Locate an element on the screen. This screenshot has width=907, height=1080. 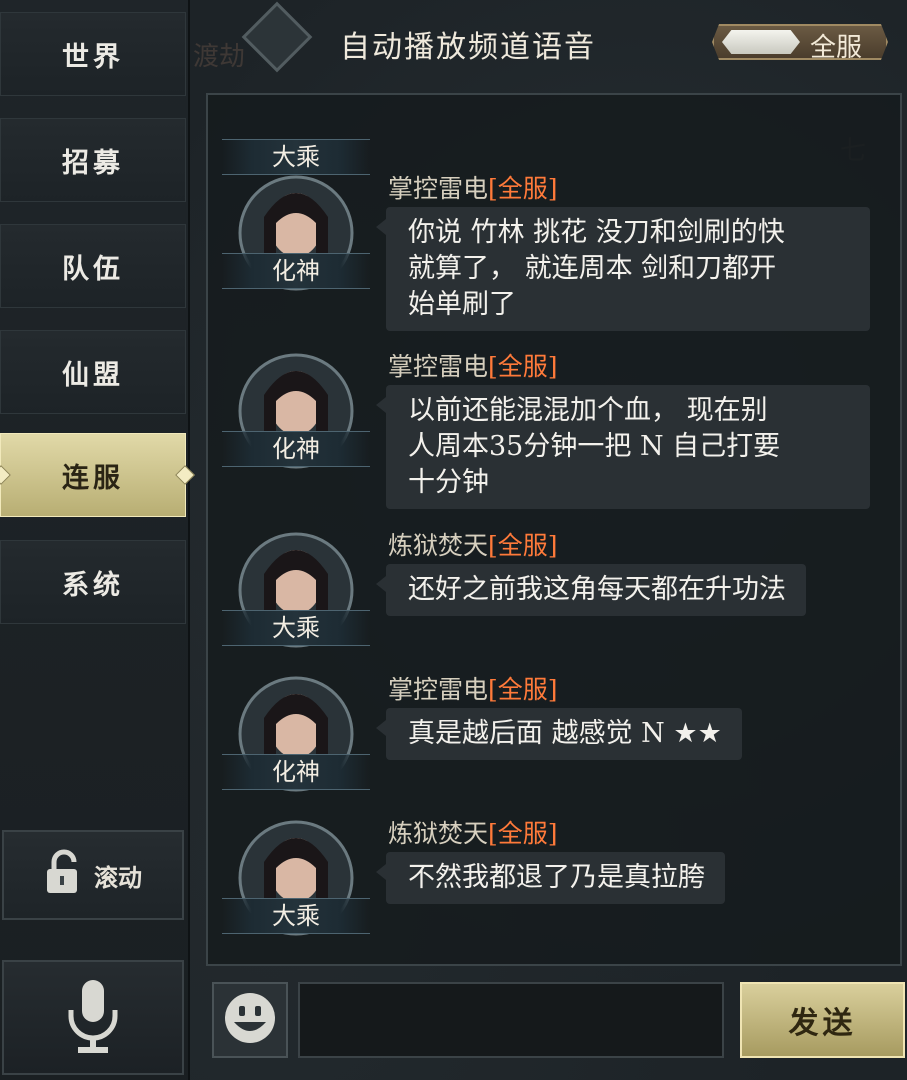
message-line: 以前还能混混加个血， 现在别 is located at coordinates (588, 410).